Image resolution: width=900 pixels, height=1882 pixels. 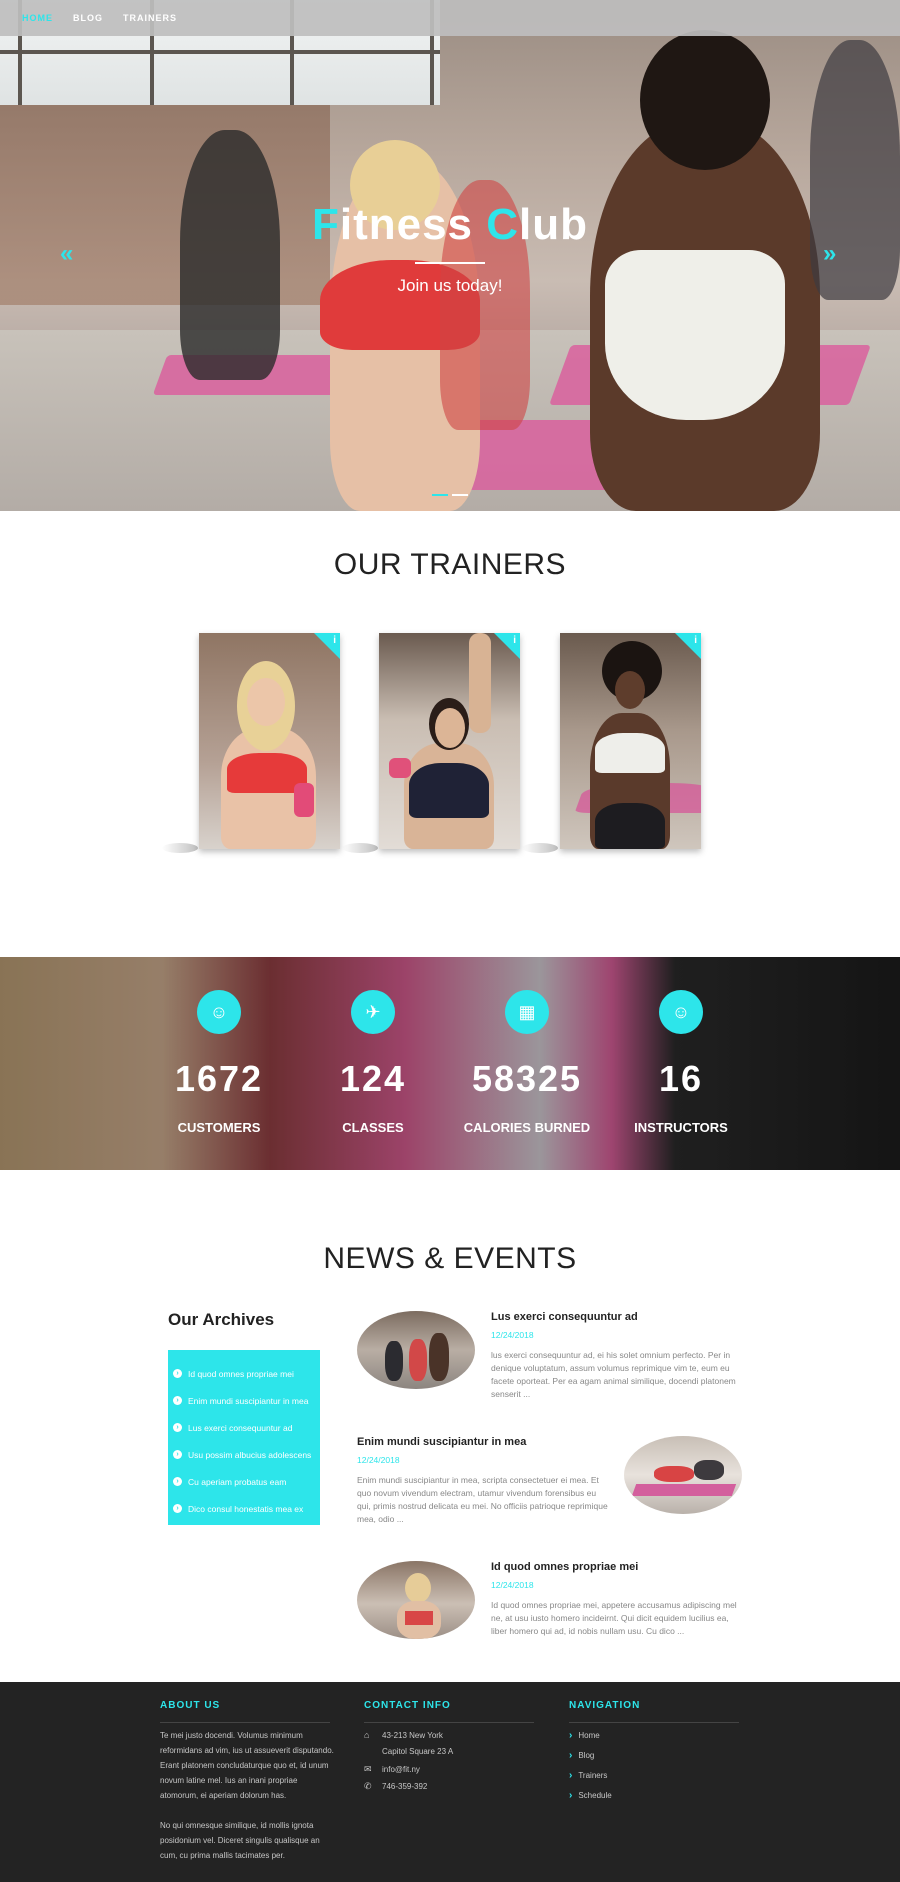 What do you see at coordinates (221, 1319) in the screenshot?
I see `archives-title: Our Archives` at bounding box center [221, 1319].